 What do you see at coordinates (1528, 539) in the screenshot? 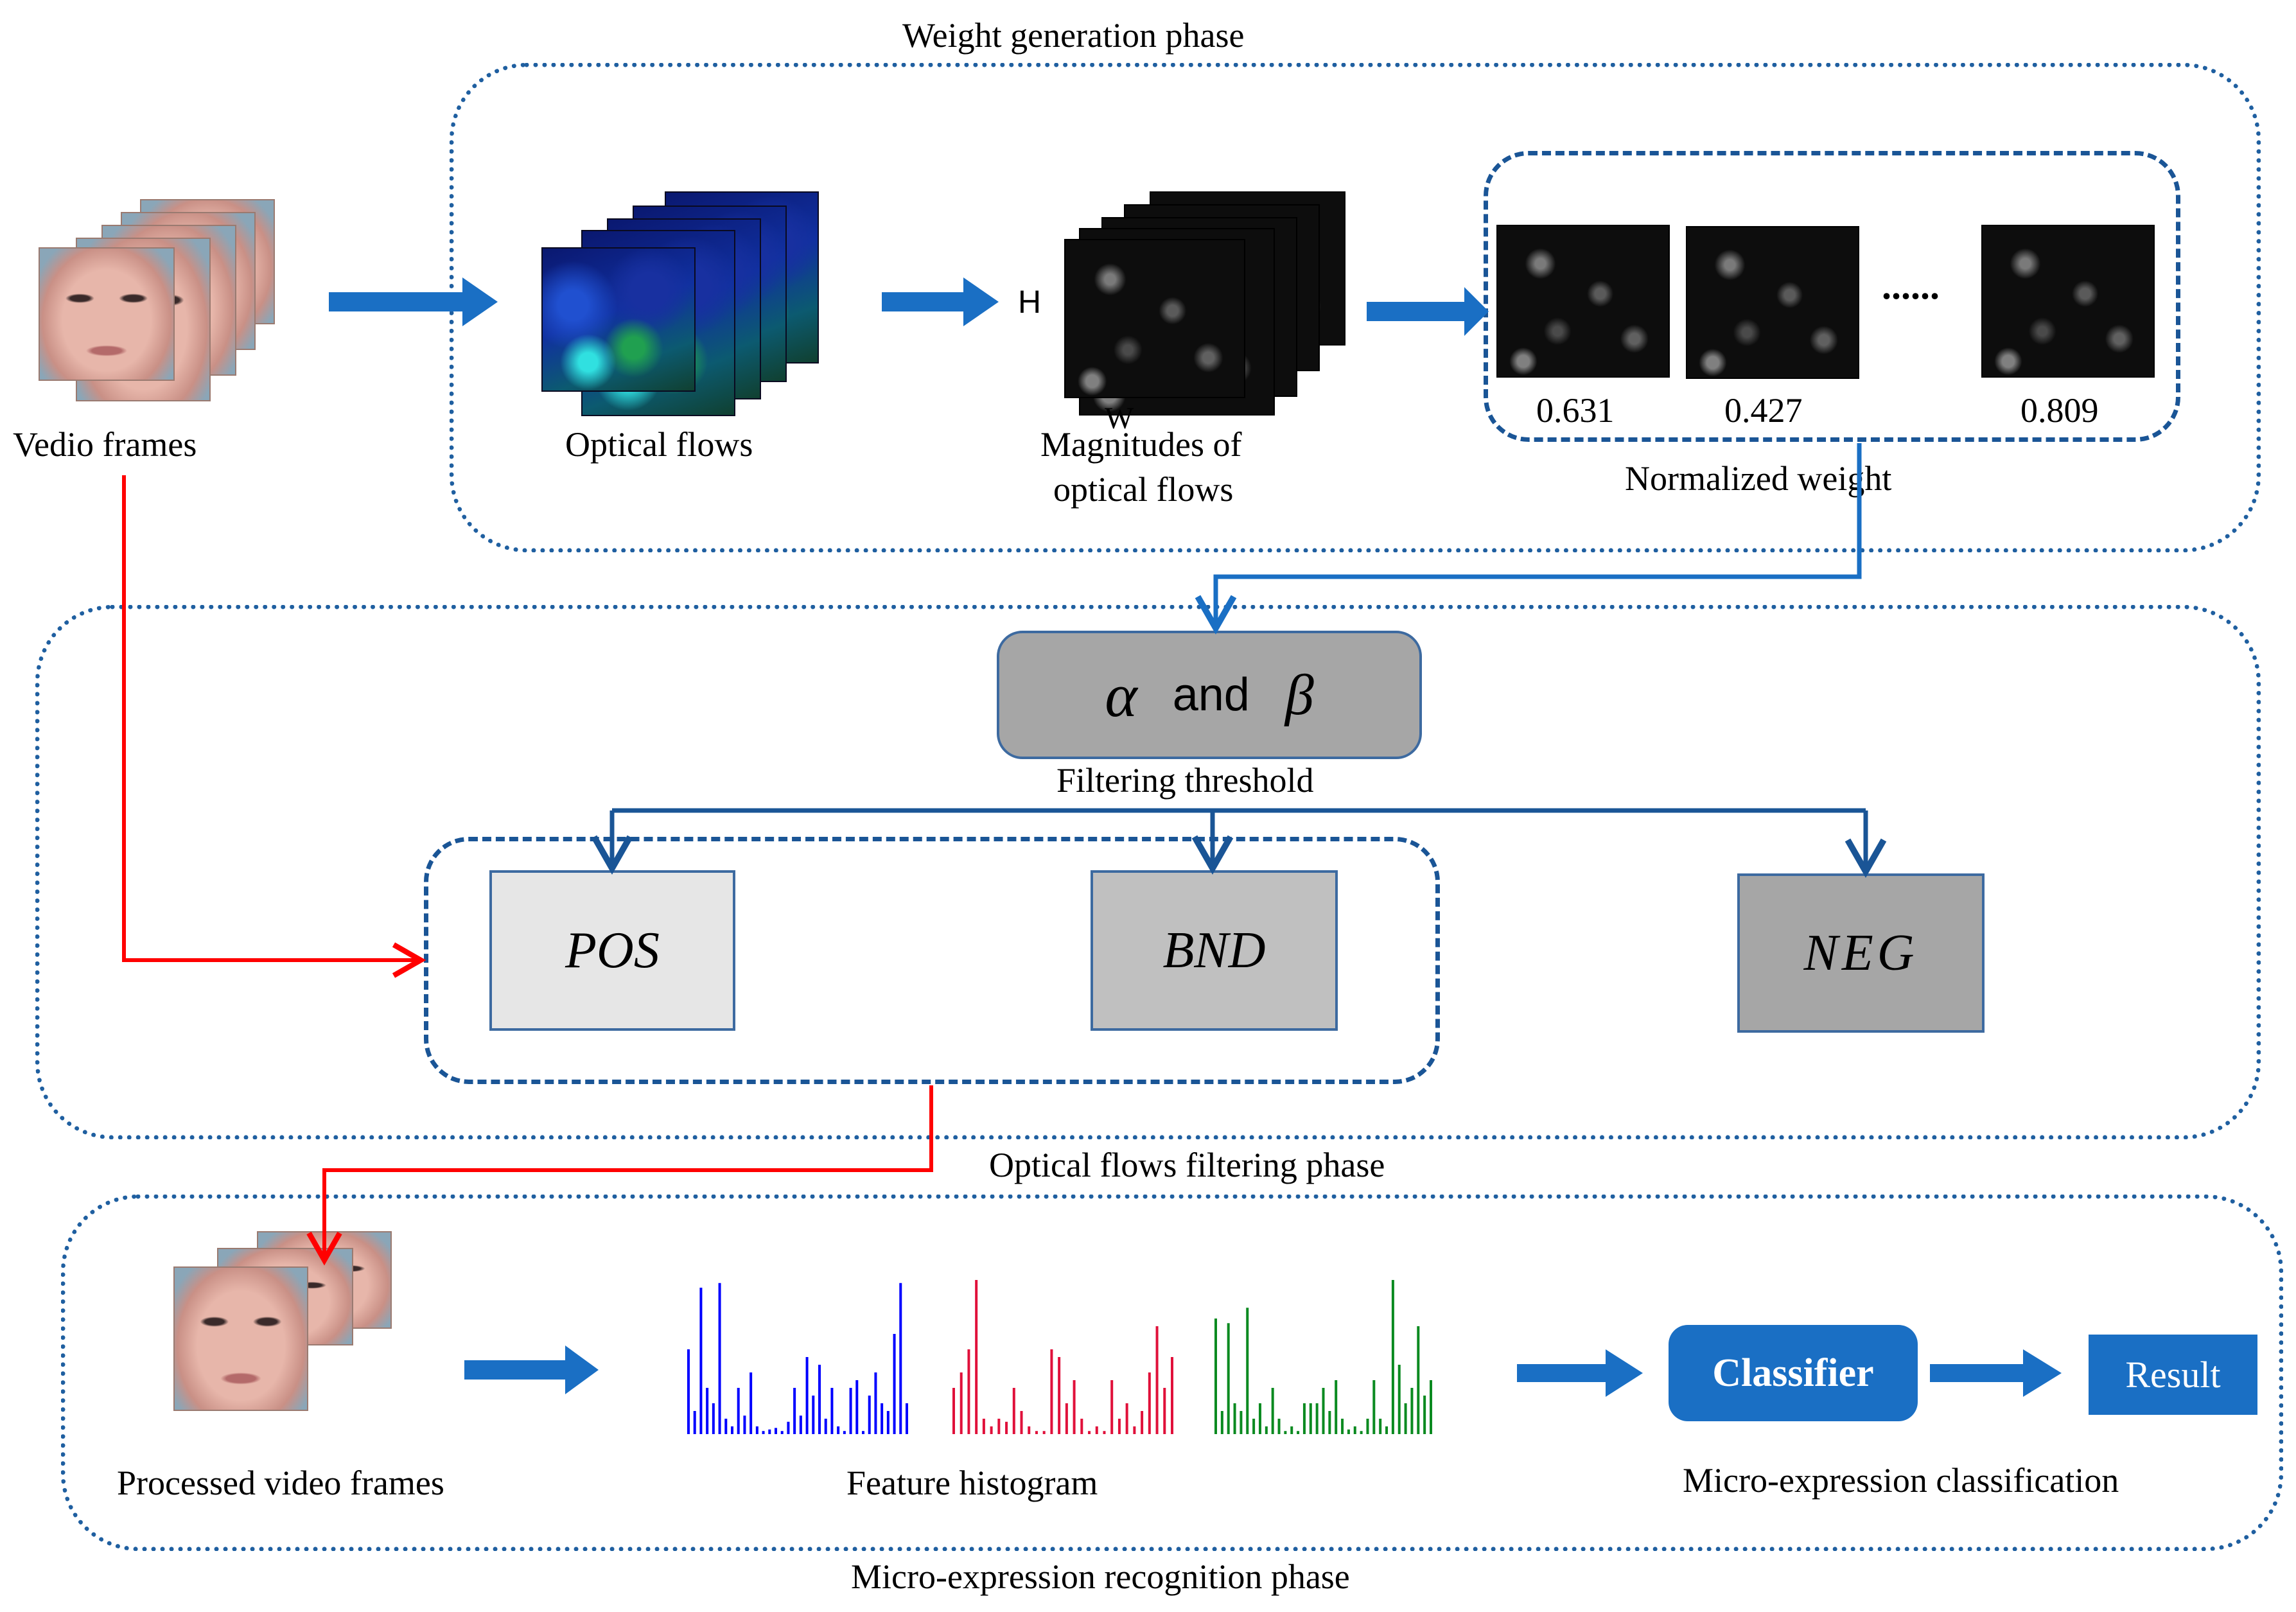
I see `connector-weight-to-threshold` at bounding box center [1528, 539].